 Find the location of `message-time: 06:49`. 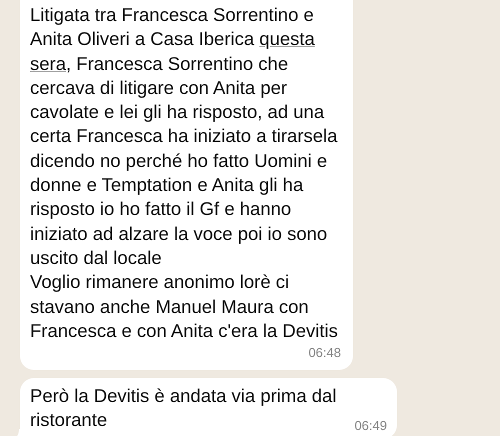

message-time: 06:49 is located at coordinates (370, 425).